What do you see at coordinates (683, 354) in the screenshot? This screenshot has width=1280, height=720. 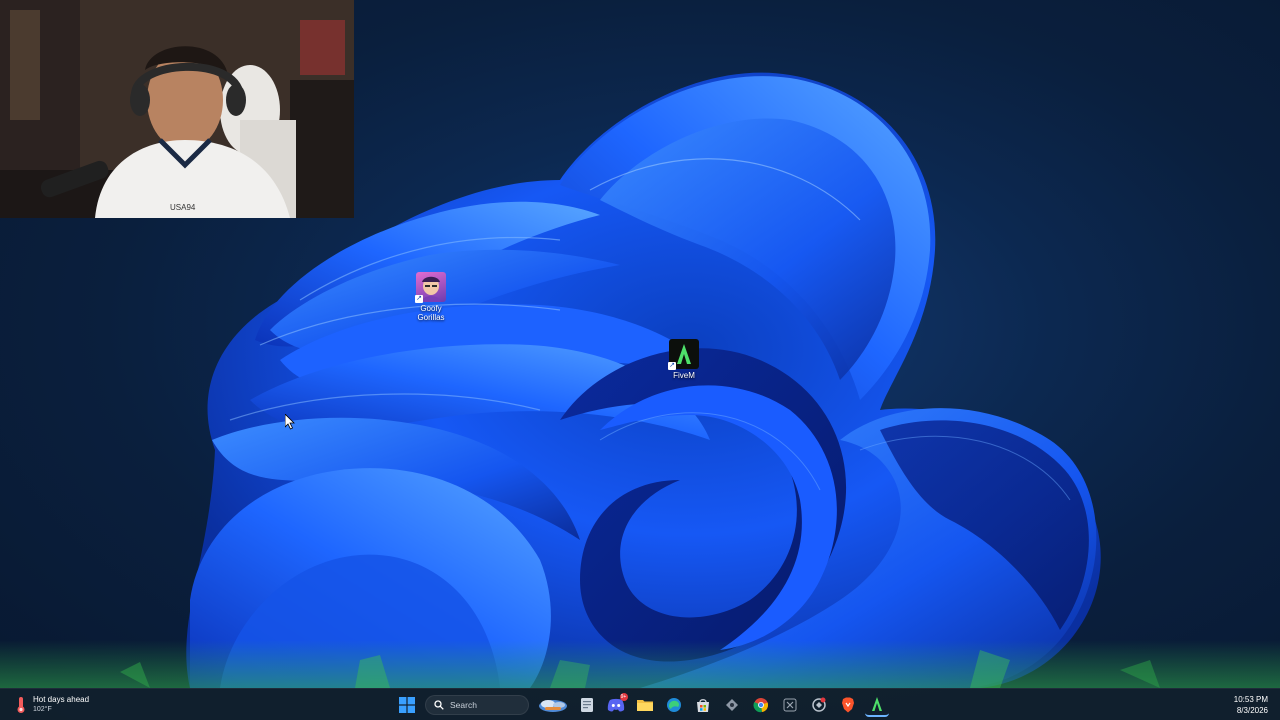 I see `fivem-app-icon: ↗` at bounding box center [683, 354].